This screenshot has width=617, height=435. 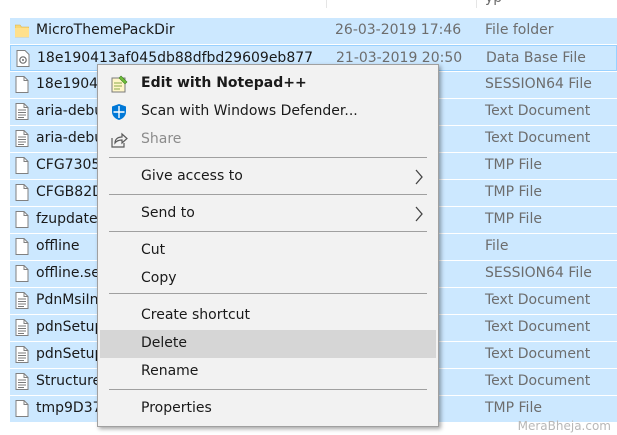 What do you see at coordinates (70, 165) in the screenshot?
I see `file-name: CFG7305.` at bounding box center [70, 165].